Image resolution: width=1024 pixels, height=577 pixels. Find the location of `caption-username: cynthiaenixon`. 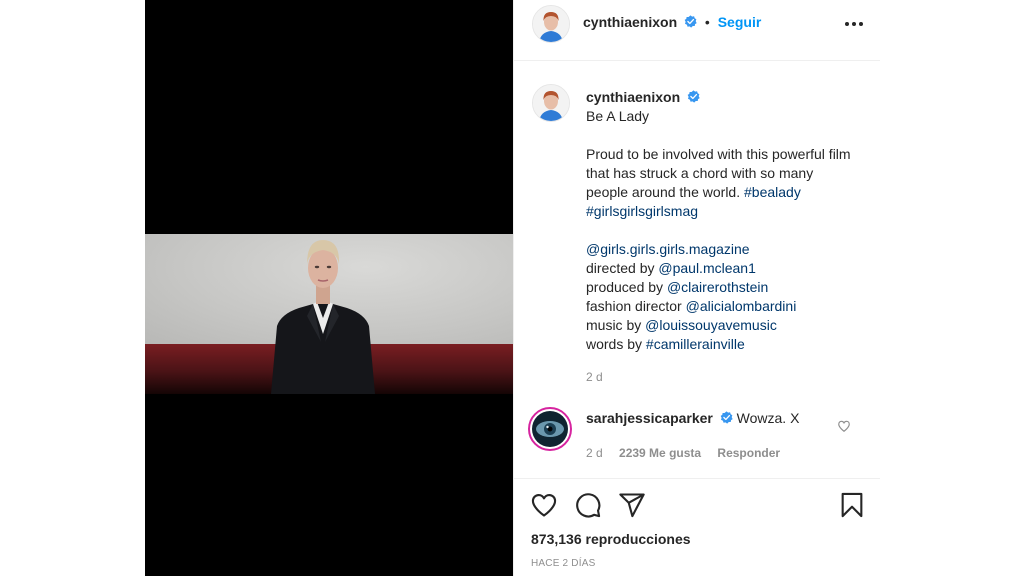

caption-username: cynthiaenixon is located at coordinates (633, 97).